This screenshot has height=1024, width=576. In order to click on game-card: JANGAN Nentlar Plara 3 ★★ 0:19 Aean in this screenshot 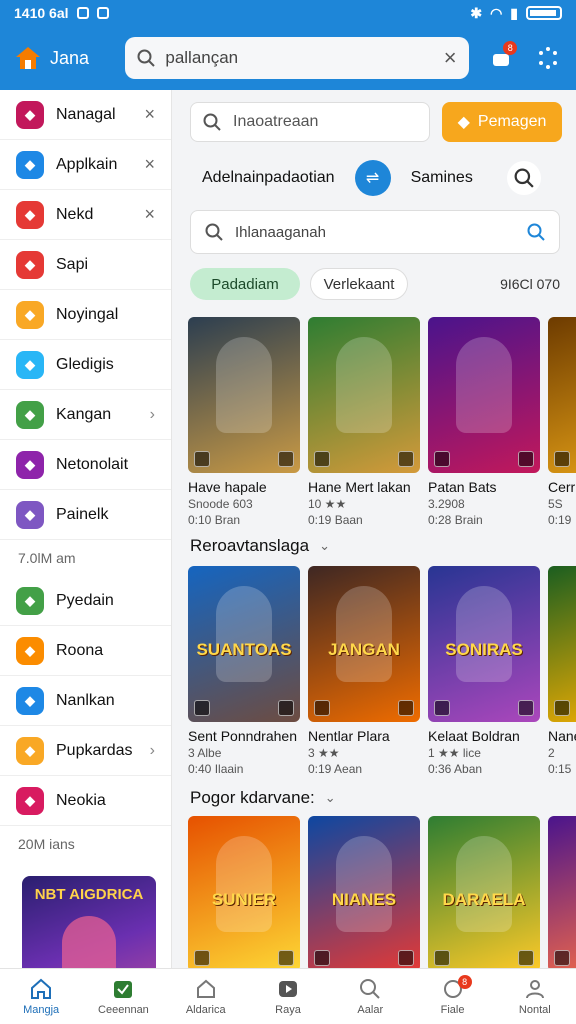, I will do `click(364, 671)`.